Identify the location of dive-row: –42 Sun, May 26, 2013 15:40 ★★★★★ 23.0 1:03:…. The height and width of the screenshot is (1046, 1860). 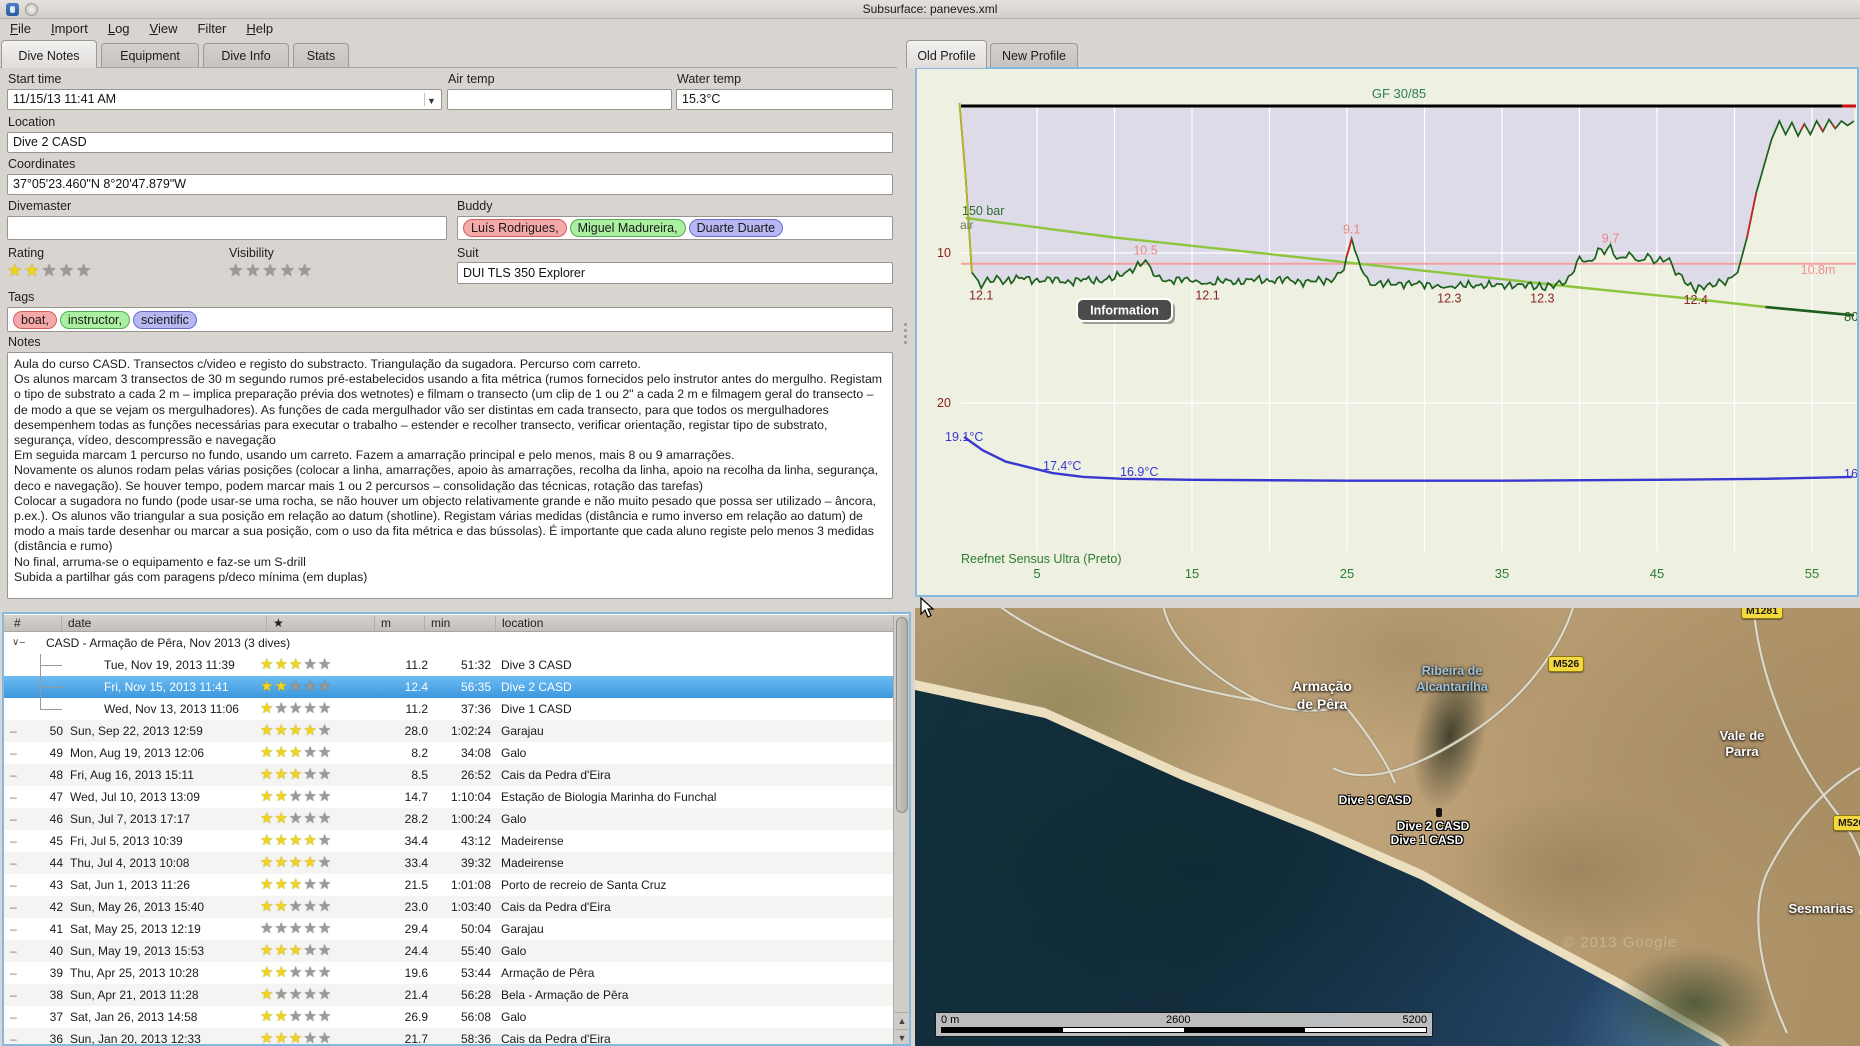
(456, 907).